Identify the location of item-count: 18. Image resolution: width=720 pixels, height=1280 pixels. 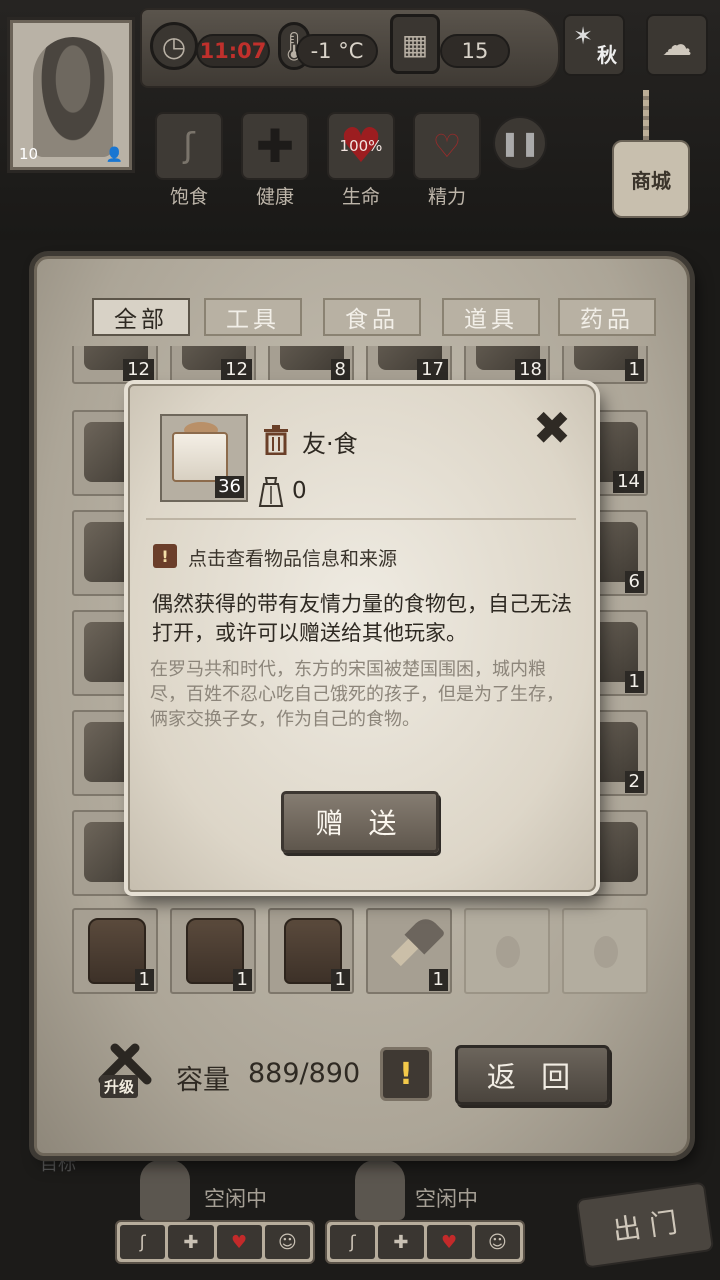
(530, 370).